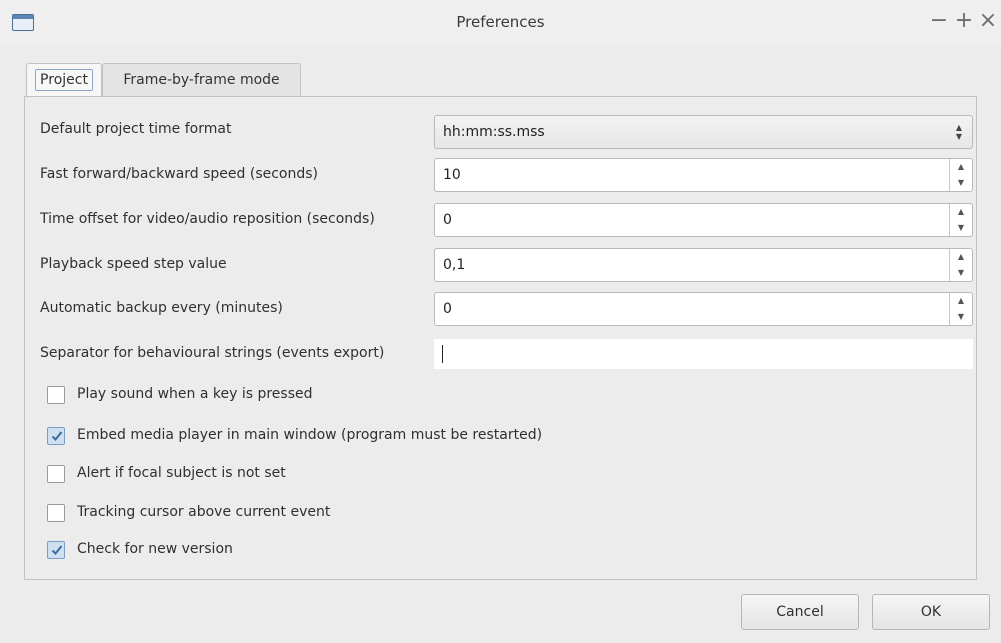  Describe the element at coordinates (133, 264) in the screenshot. I see `playback-step-label: Playback speed step value` at that location.